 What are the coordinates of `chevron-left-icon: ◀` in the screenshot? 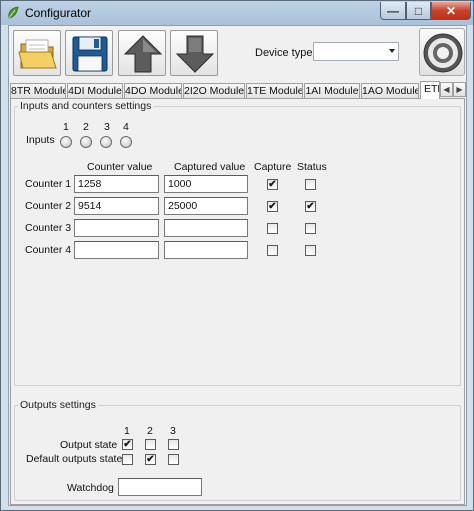 It's located at (446, 89).